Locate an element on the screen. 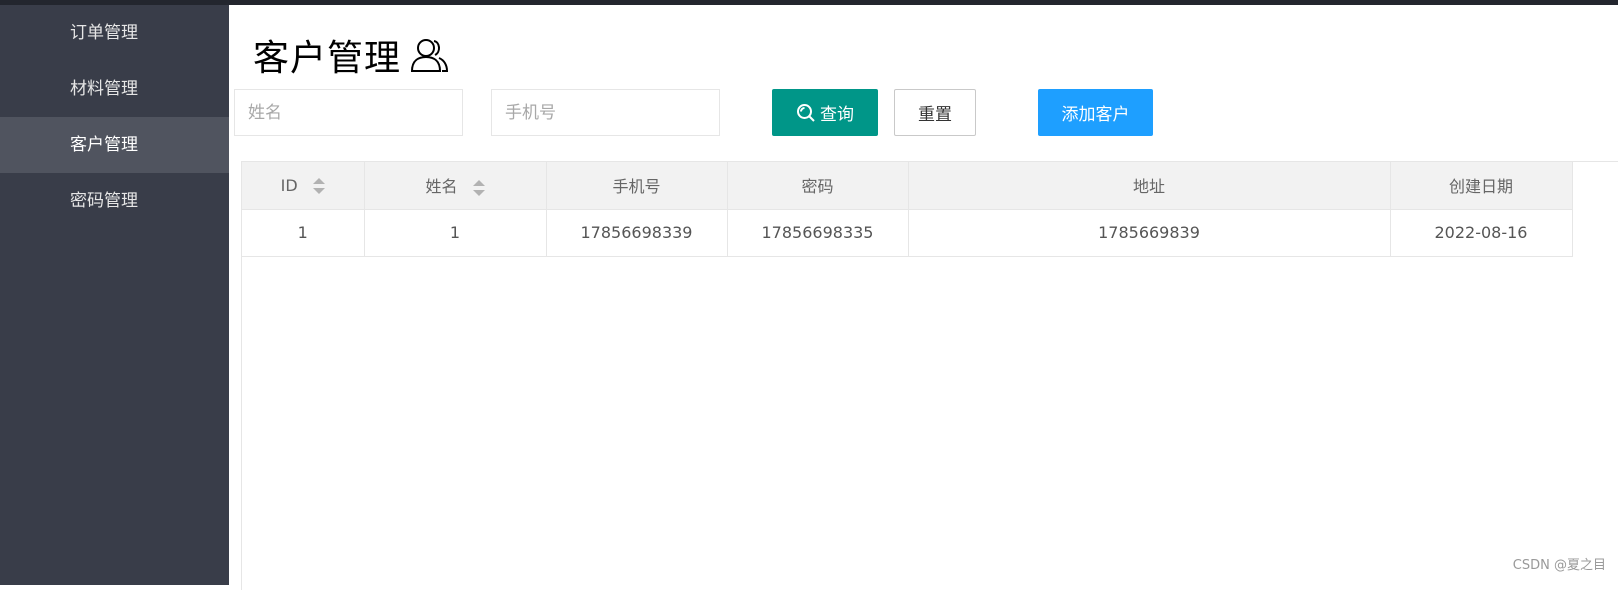 The width and height of the screenshot is (1618, 590). column-header-created-date: 创建日期 is located at coordinates (1481, 186).